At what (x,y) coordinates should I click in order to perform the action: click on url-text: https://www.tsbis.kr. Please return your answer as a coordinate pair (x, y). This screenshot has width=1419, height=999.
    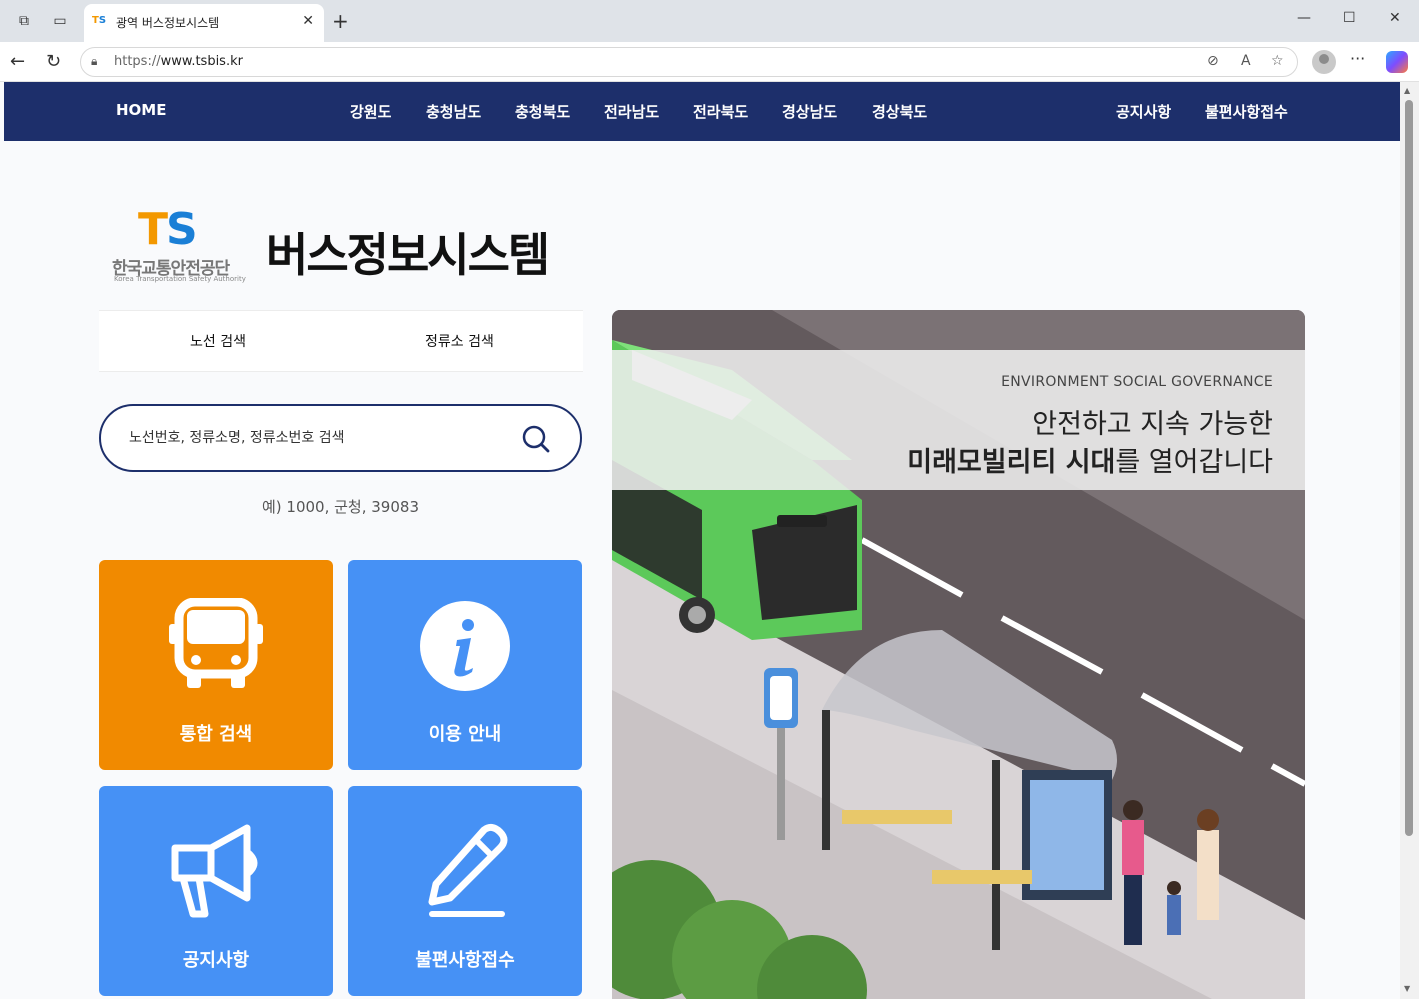
    Looking at the image, I should click on (178, 61).